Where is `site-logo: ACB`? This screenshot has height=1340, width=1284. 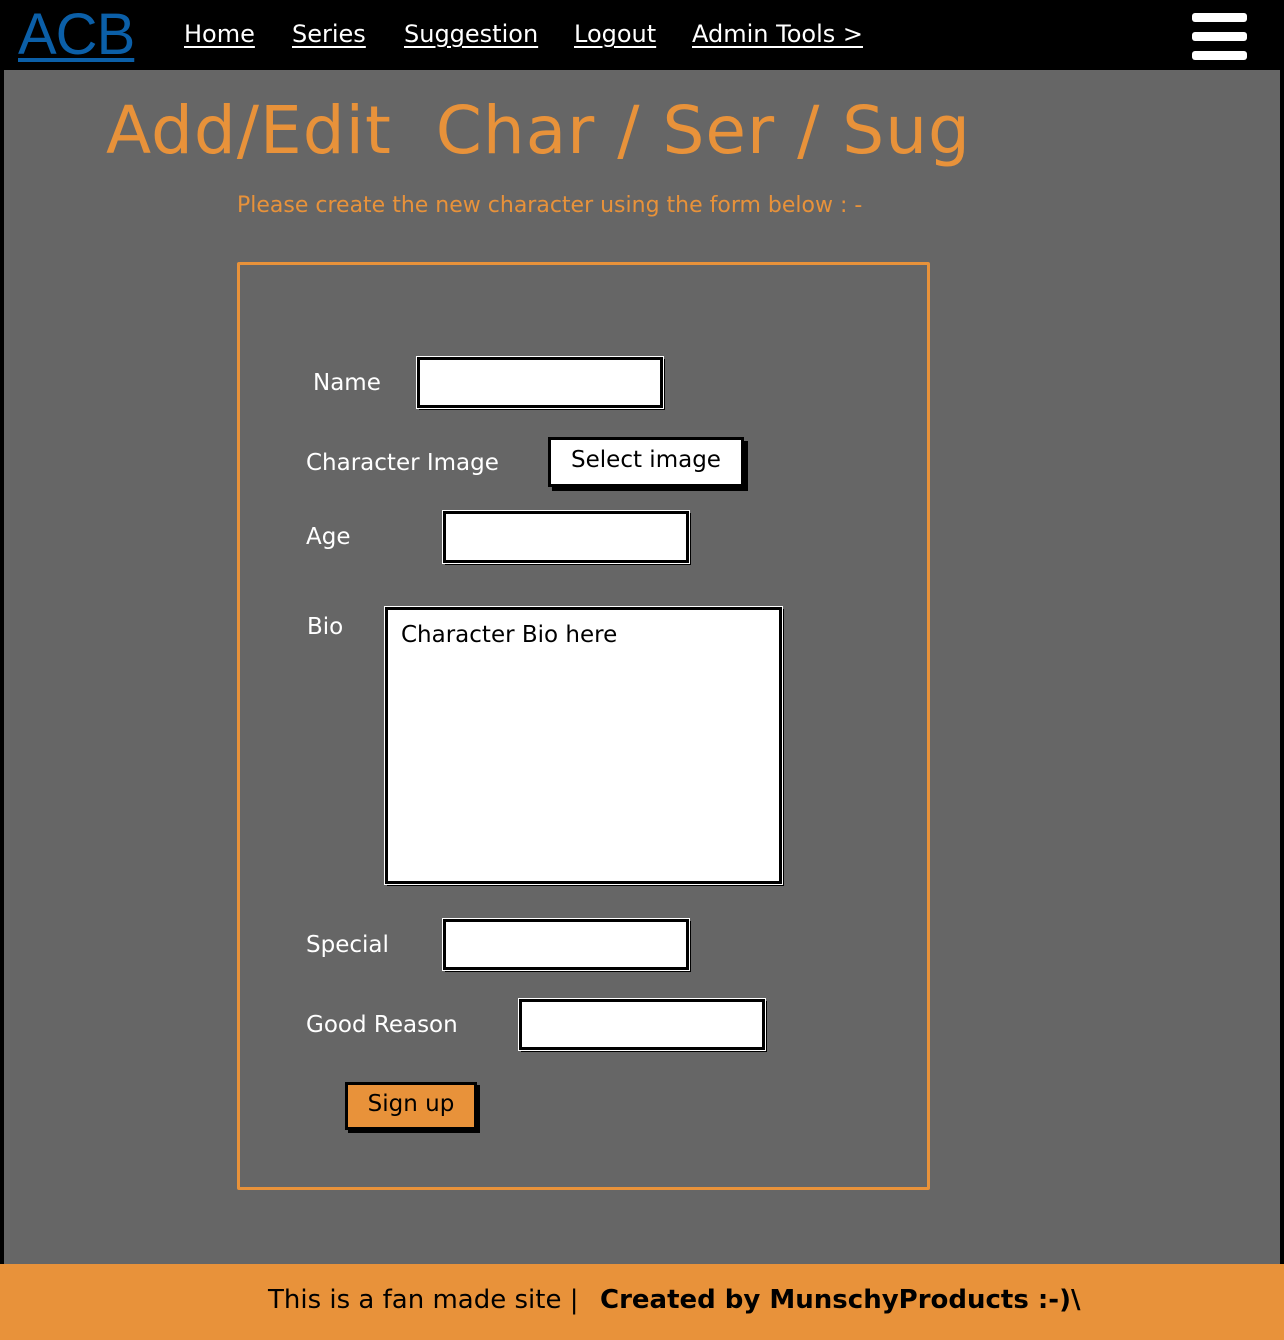 site-logo: ACB is located at coordinates (76, 35).